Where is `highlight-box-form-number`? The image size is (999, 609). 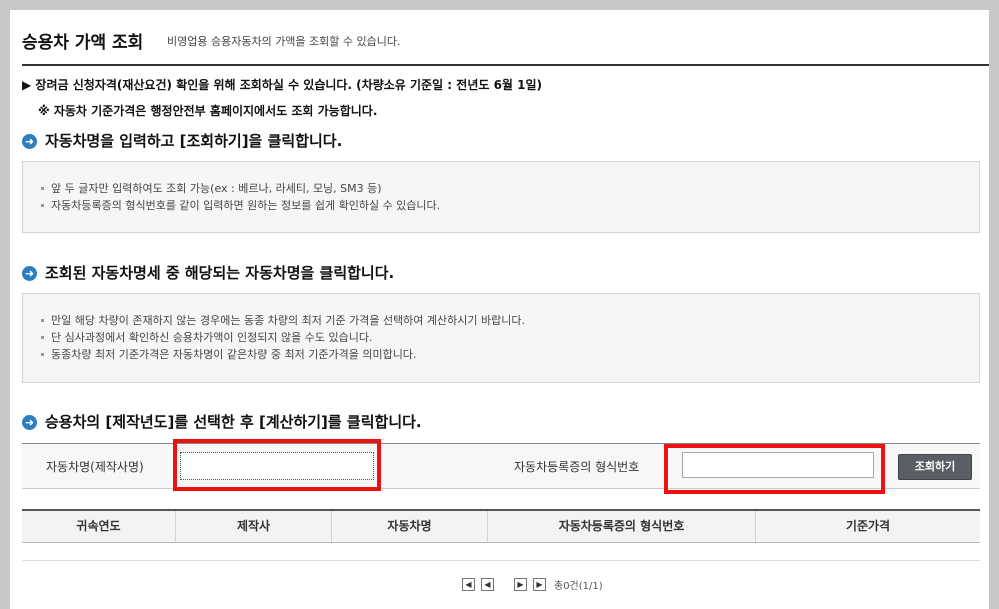 highlight-box-form-number is located at coordinates (774, 469).